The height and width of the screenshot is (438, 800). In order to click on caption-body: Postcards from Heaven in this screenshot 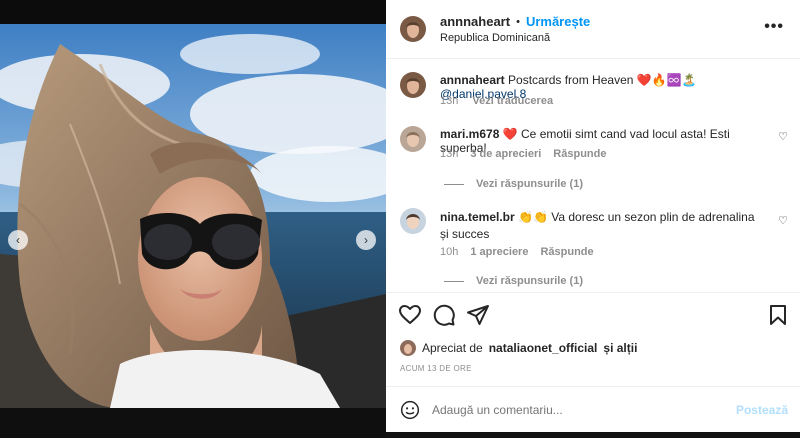, I will do `click(571, 80)`.